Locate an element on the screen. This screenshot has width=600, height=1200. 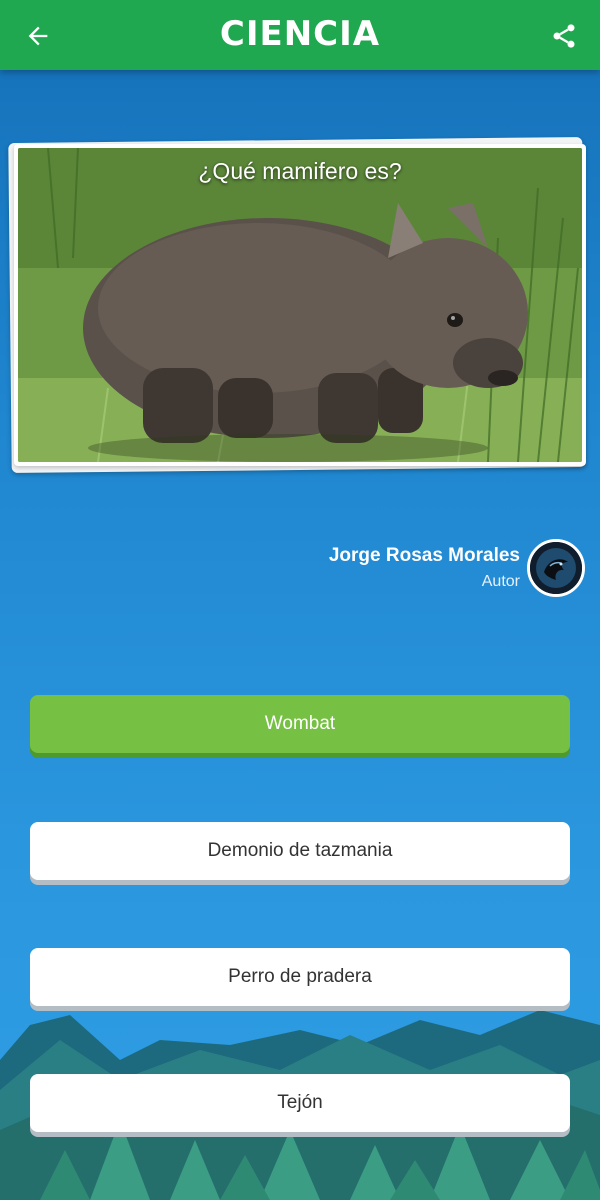
top-app-bar: CIENCIA is located at coordinates (300, 35).